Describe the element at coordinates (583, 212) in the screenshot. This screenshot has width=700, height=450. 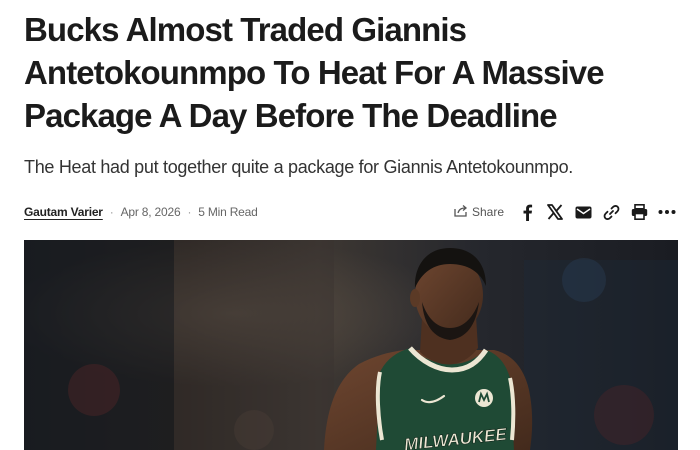
I see `email-icon` at that location.